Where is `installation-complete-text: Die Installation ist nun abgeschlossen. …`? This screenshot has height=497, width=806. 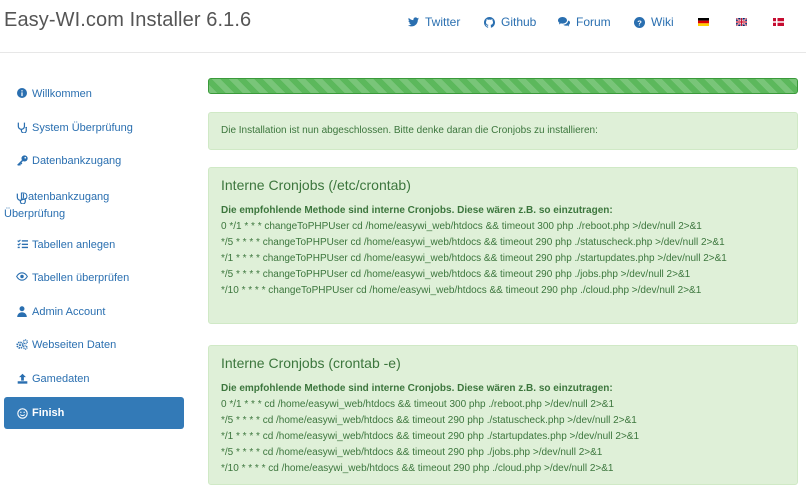 installation-complete-text: Die Installation ist nun abgeschlossen. … is located at coordinates (409, 130).